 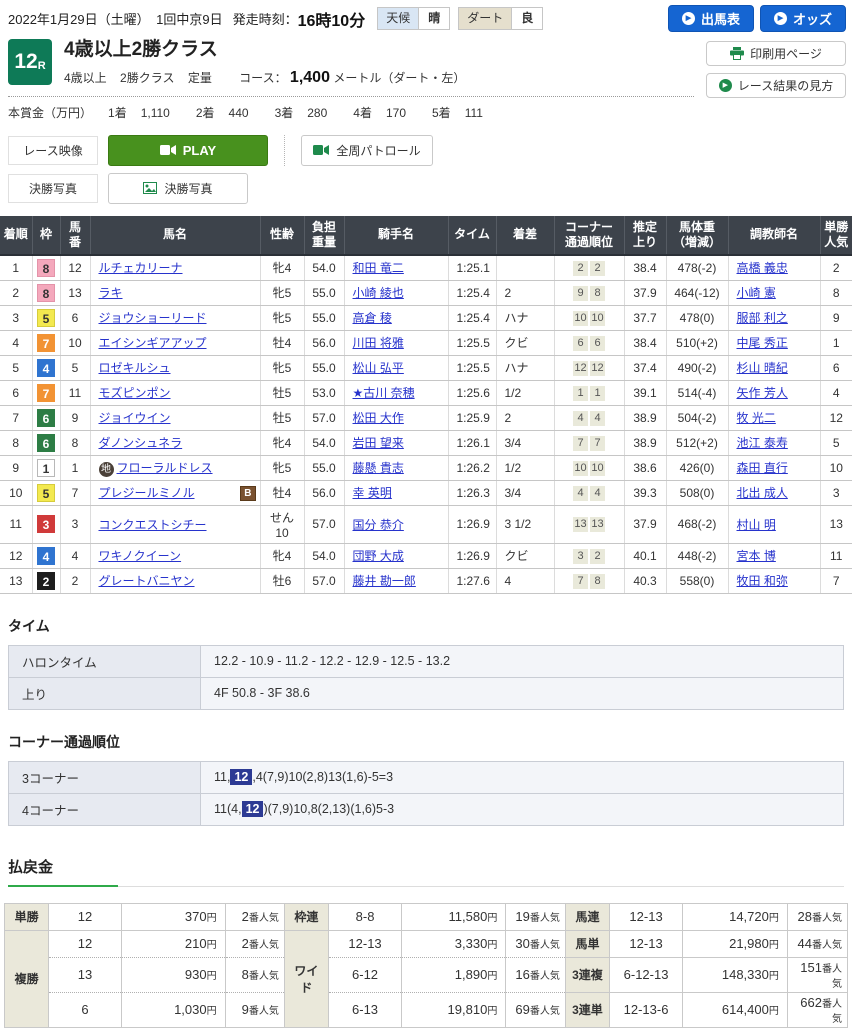 What do you see at coordinates (173, 943) in the screenshot?
I see `payout-amount: 210円` at bounding box center [173, 943].